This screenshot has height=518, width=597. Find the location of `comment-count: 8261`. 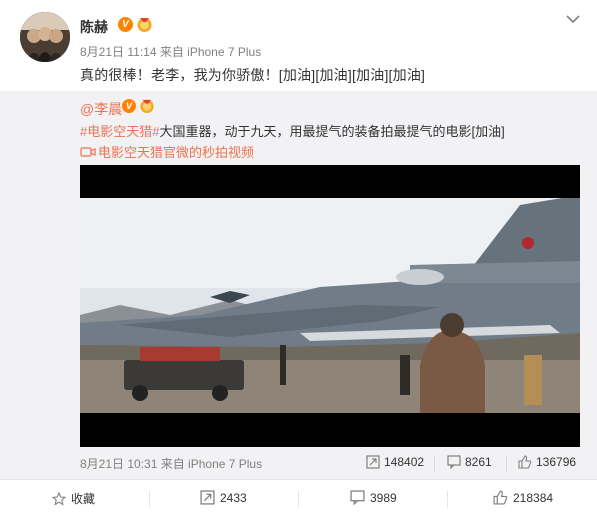

comment-count: 8261 is located at coordinates (478, 462).